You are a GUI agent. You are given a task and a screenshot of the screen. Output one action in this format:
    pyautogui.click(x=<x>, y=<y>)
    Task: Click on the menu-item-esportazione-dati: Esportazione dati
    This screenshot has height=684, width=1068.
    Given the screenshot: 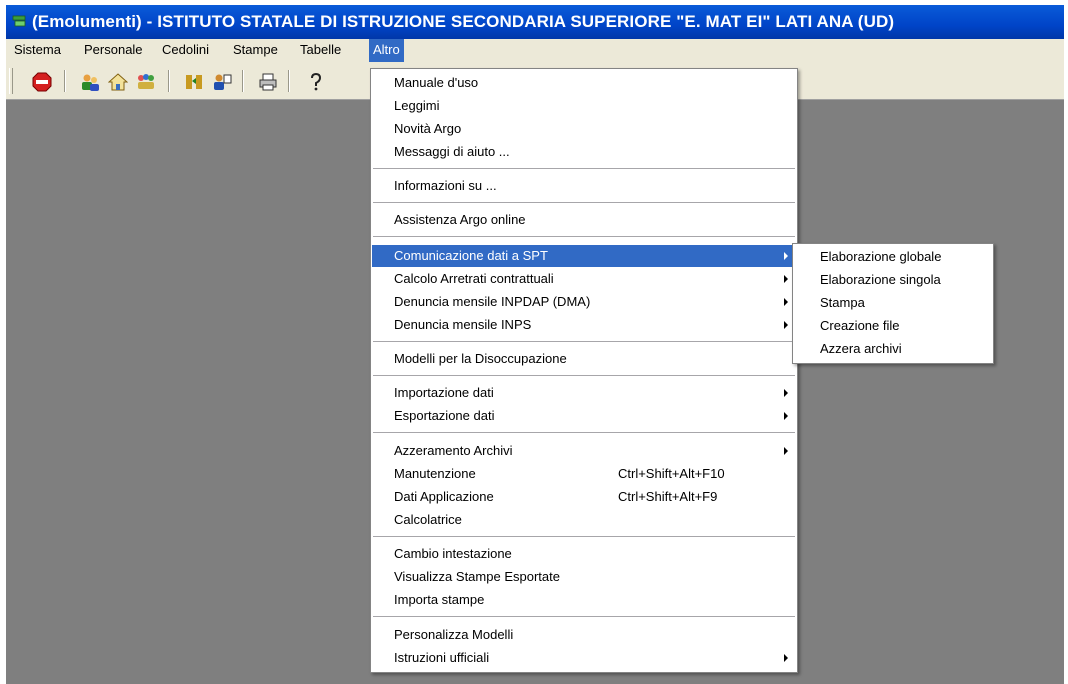 What is the action you would take?
    pyautogui.click(x=584, y=416)
    